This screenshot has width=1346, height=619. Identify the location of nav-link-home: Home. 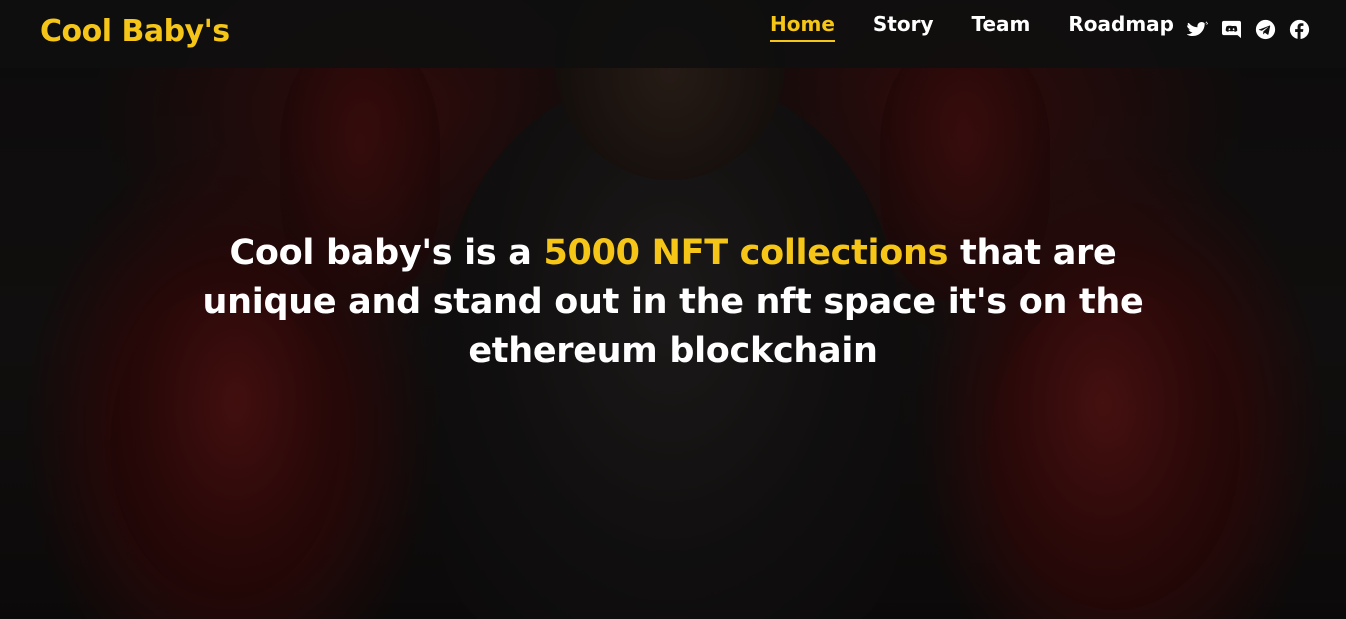
(802, 27).